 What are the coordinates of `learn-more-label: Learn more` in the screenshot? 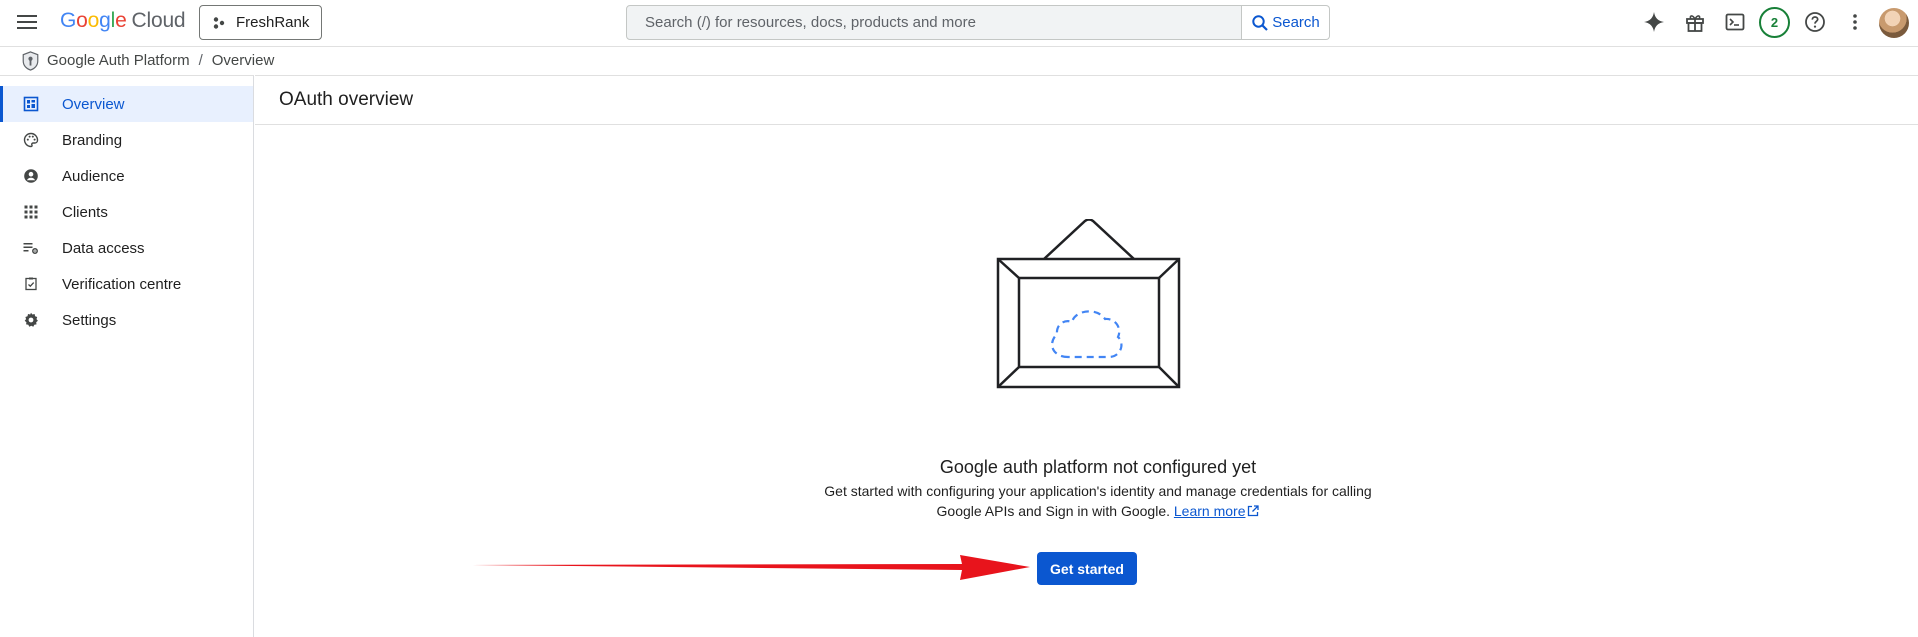 It's located at (1209, 511).